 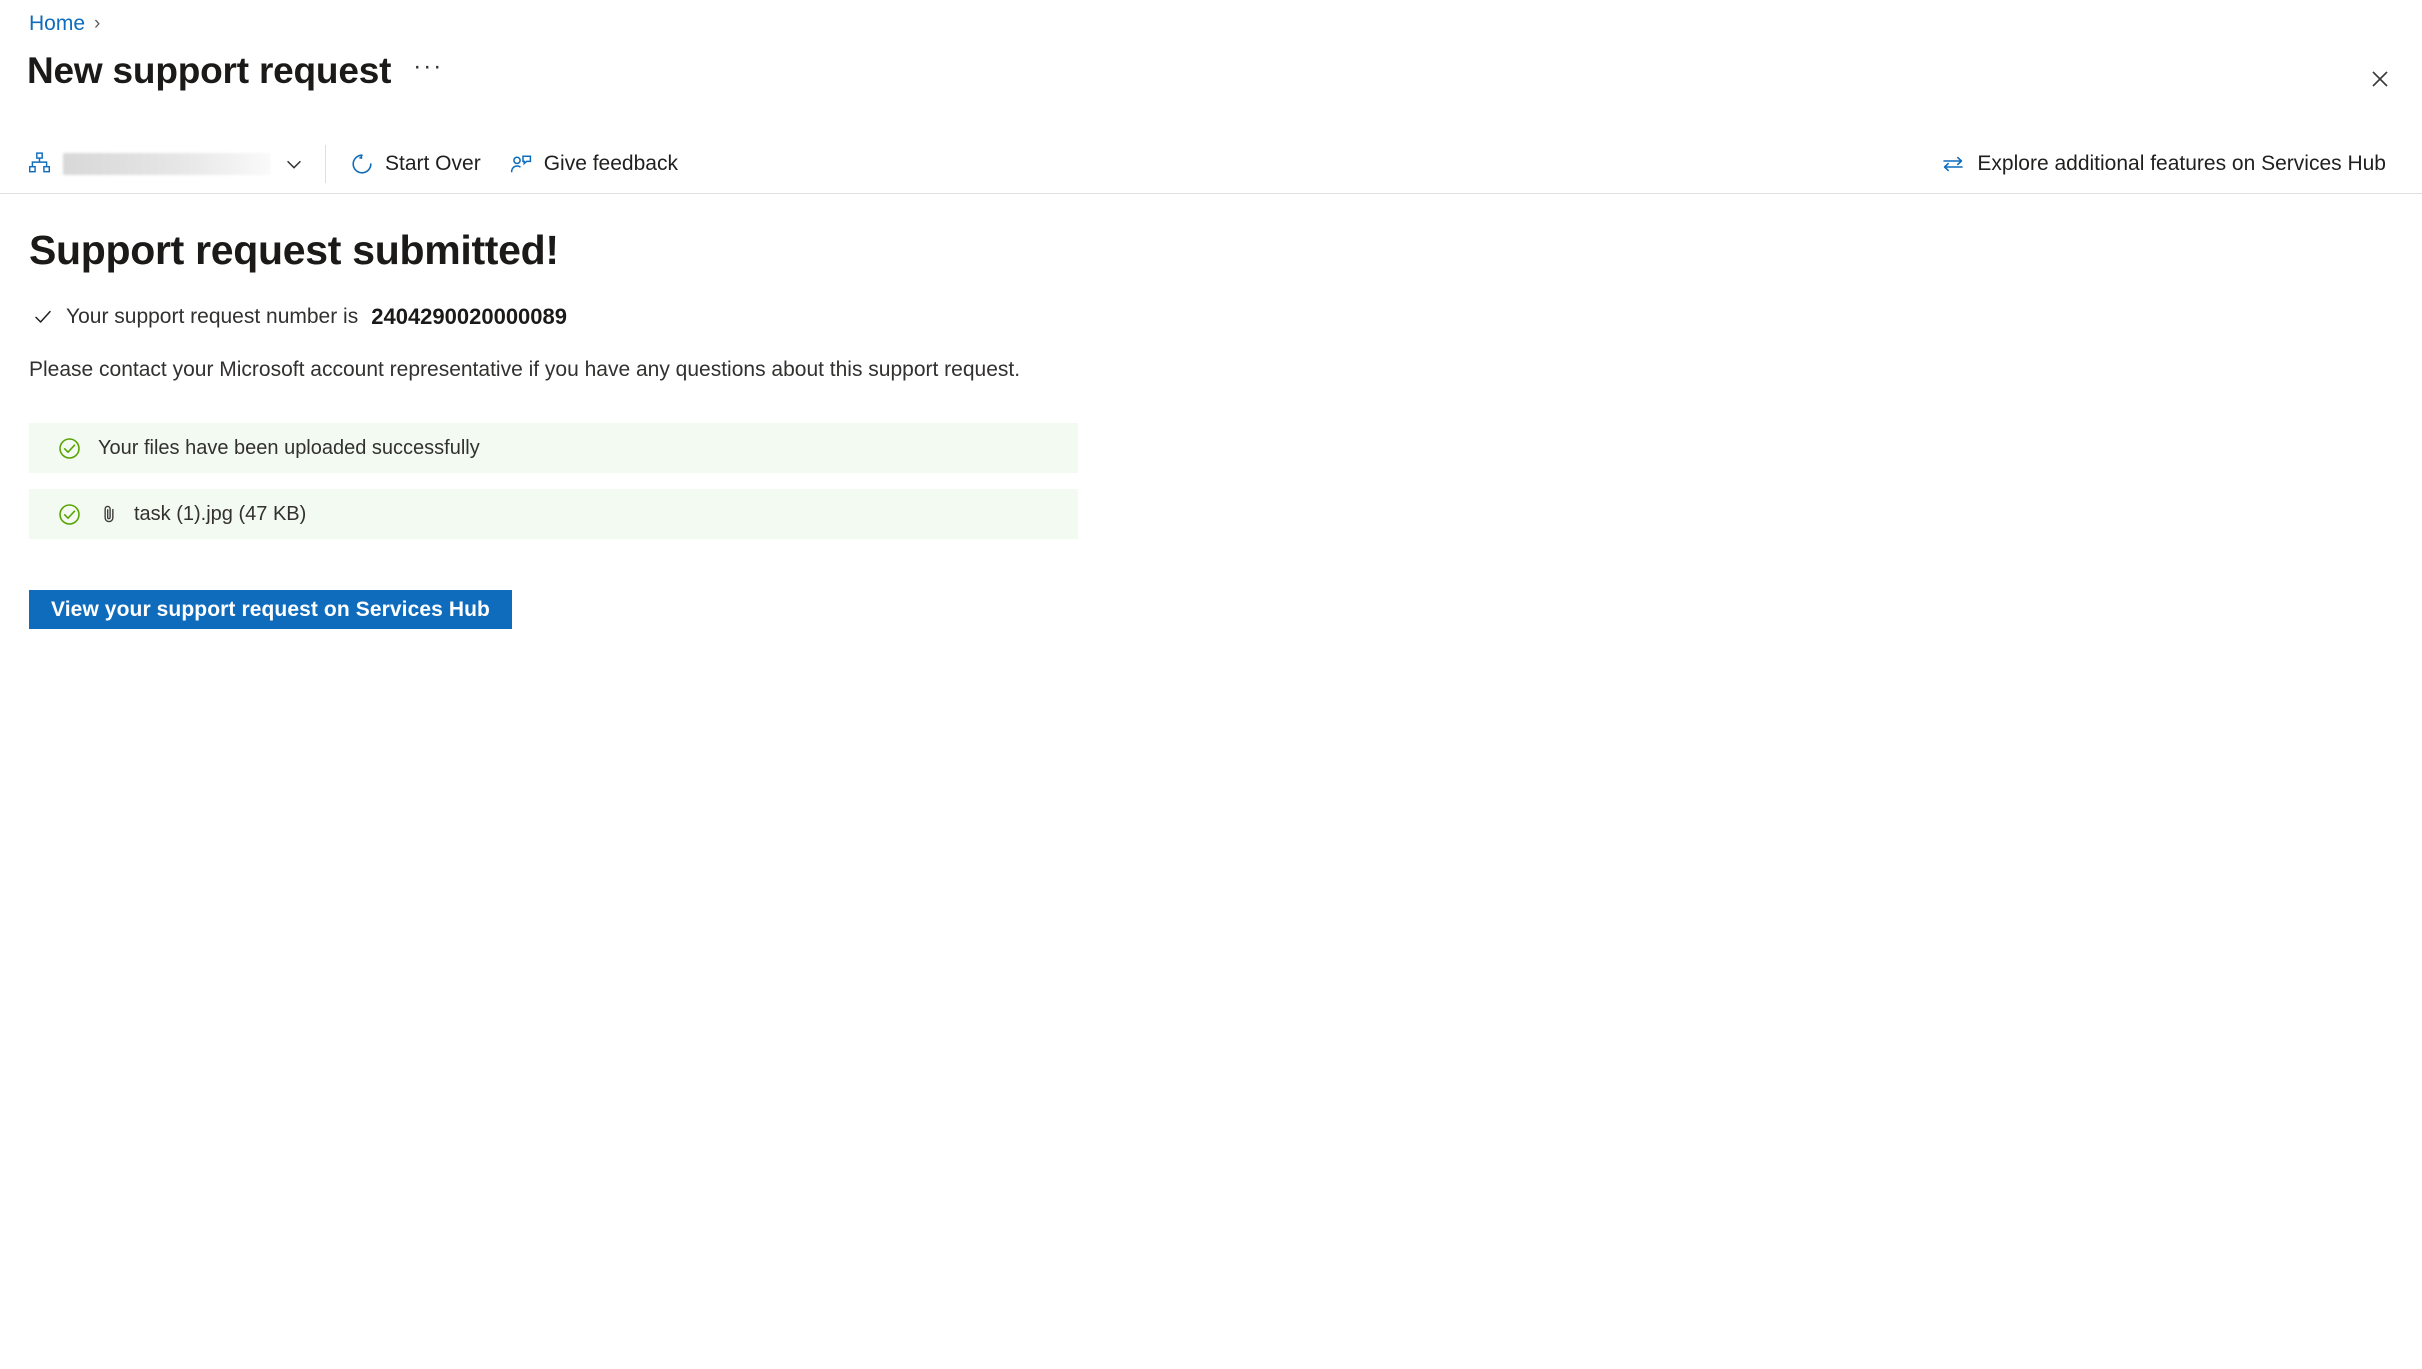 I want to click on give-feedback-label: Give feedback, so click(x=610, y=163).